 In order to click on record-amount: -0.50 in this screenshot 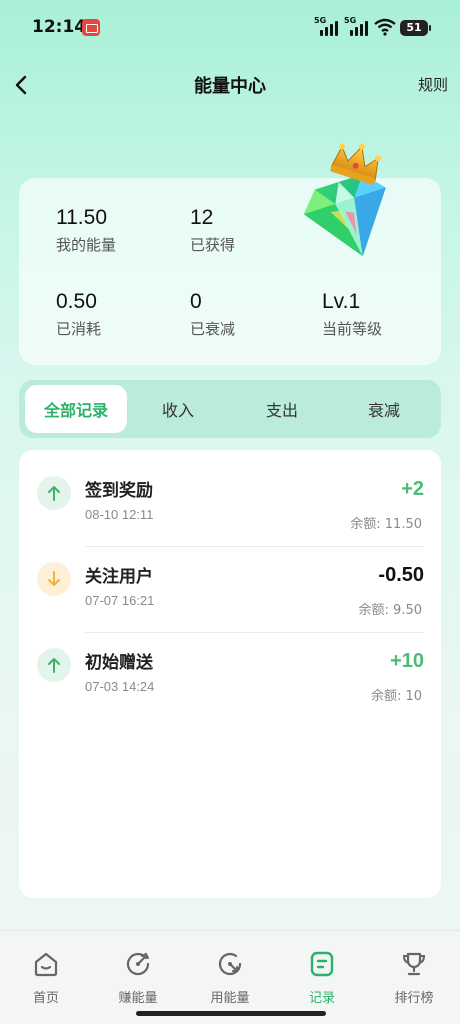, I will do `click(401, 575)`.